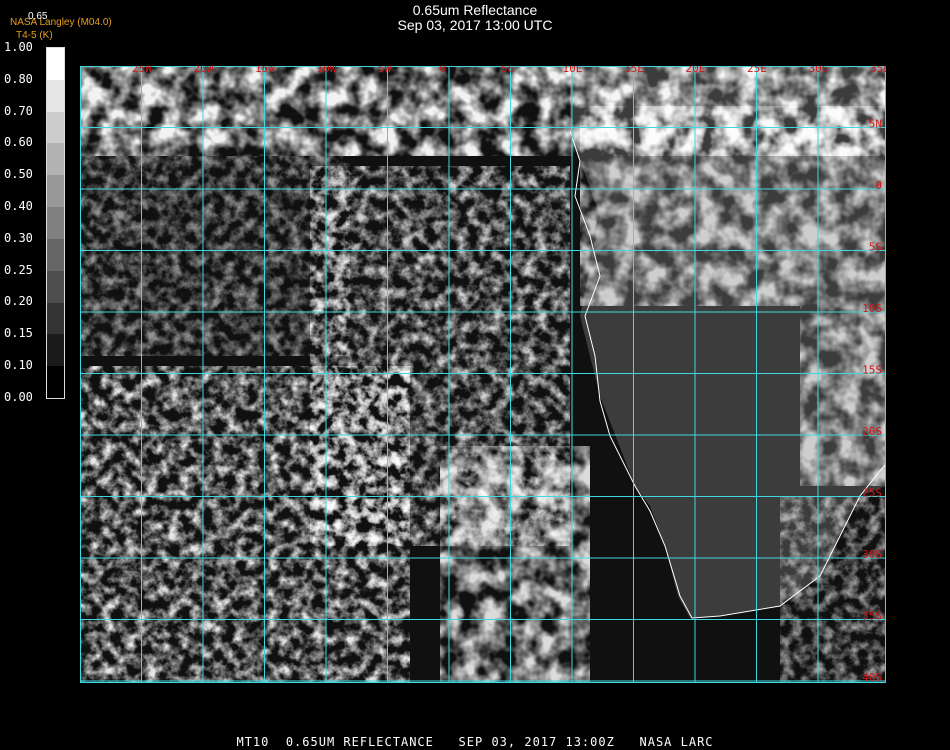 The image size is (950, 750). Describe the element at coordinates (265, 70) in the screenshot. I see `longitude-label: 15W` at that location.